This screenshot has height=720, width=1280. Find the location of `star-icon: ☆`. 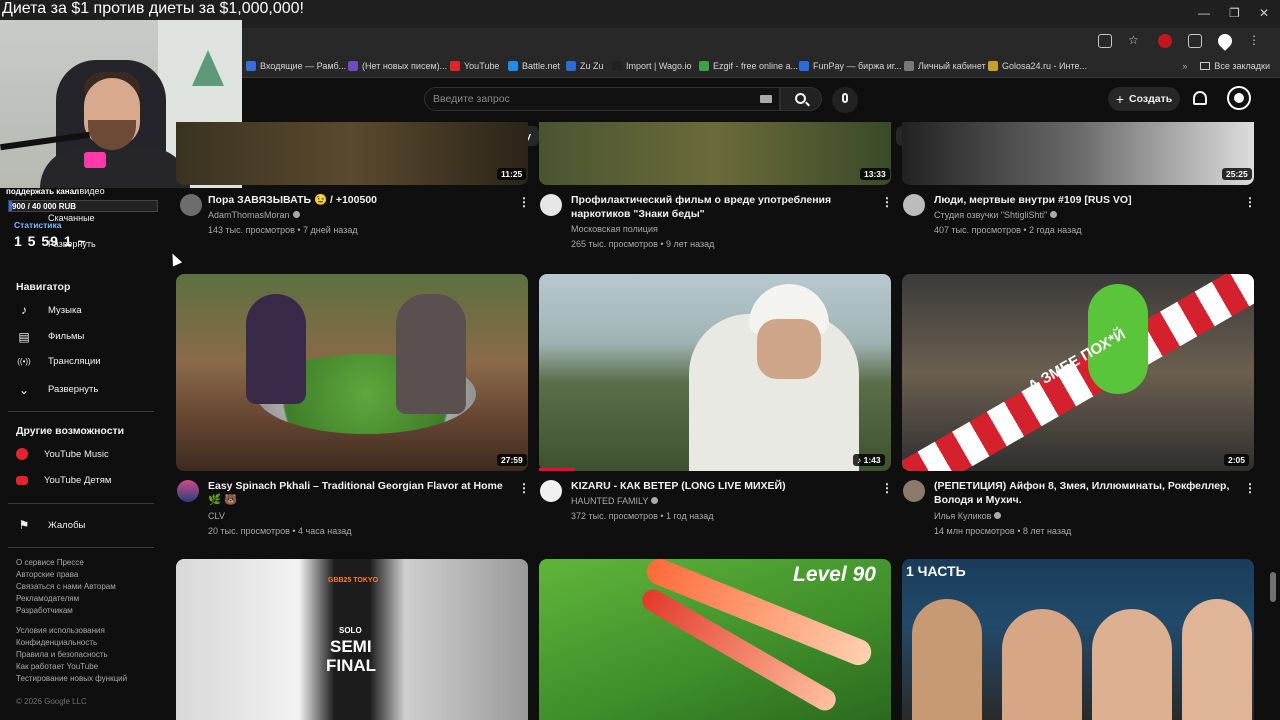

star-icon: ☆ is located at coordinates (1135, 41).